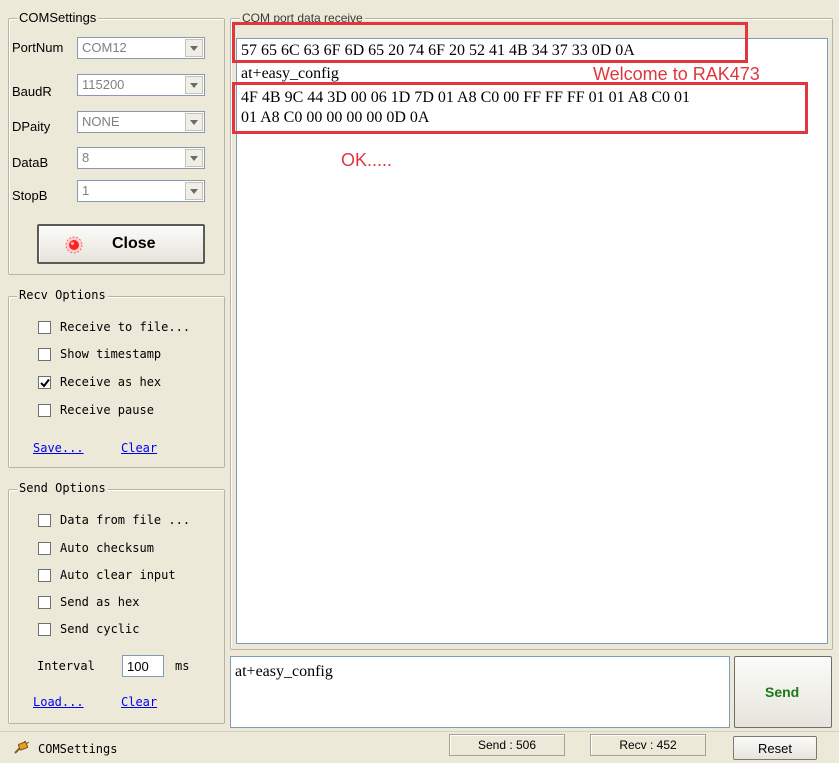 The height and width of the screenshot is (763, 839). Describe the element at coordinates (32, 91) in the screenshot. I see `baudrate-label: BaudR` at that location.